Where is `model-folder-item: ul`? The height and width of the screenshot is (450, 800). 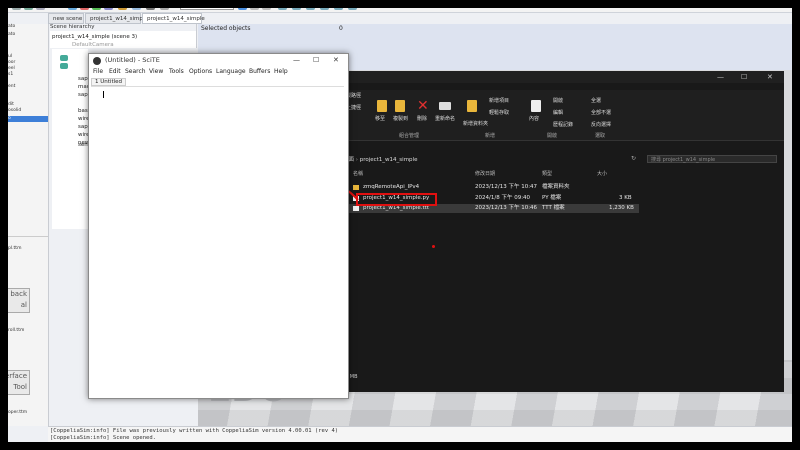 model-folder-item: ul is located at coordinates (10, 56).